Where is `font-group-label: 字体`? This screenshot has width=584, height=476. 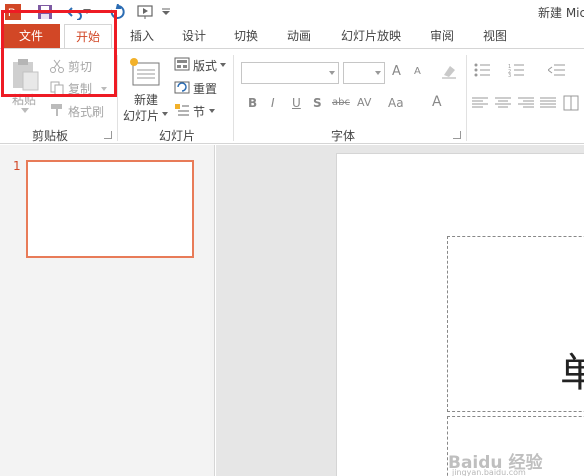
font-group-label: 字体 is located at coordinates (343, 136).